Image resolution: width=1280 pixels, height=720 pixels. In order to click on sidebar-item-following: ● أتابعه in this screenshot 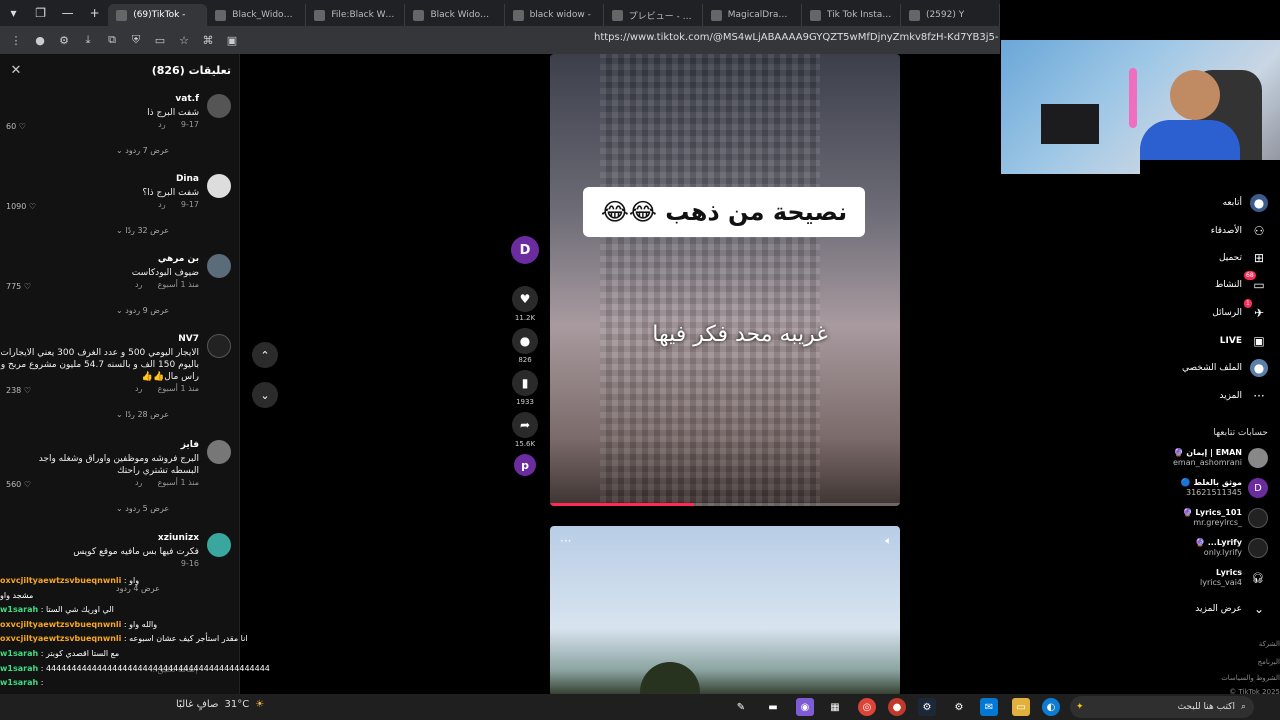, I will do `click(1245, 203)`.